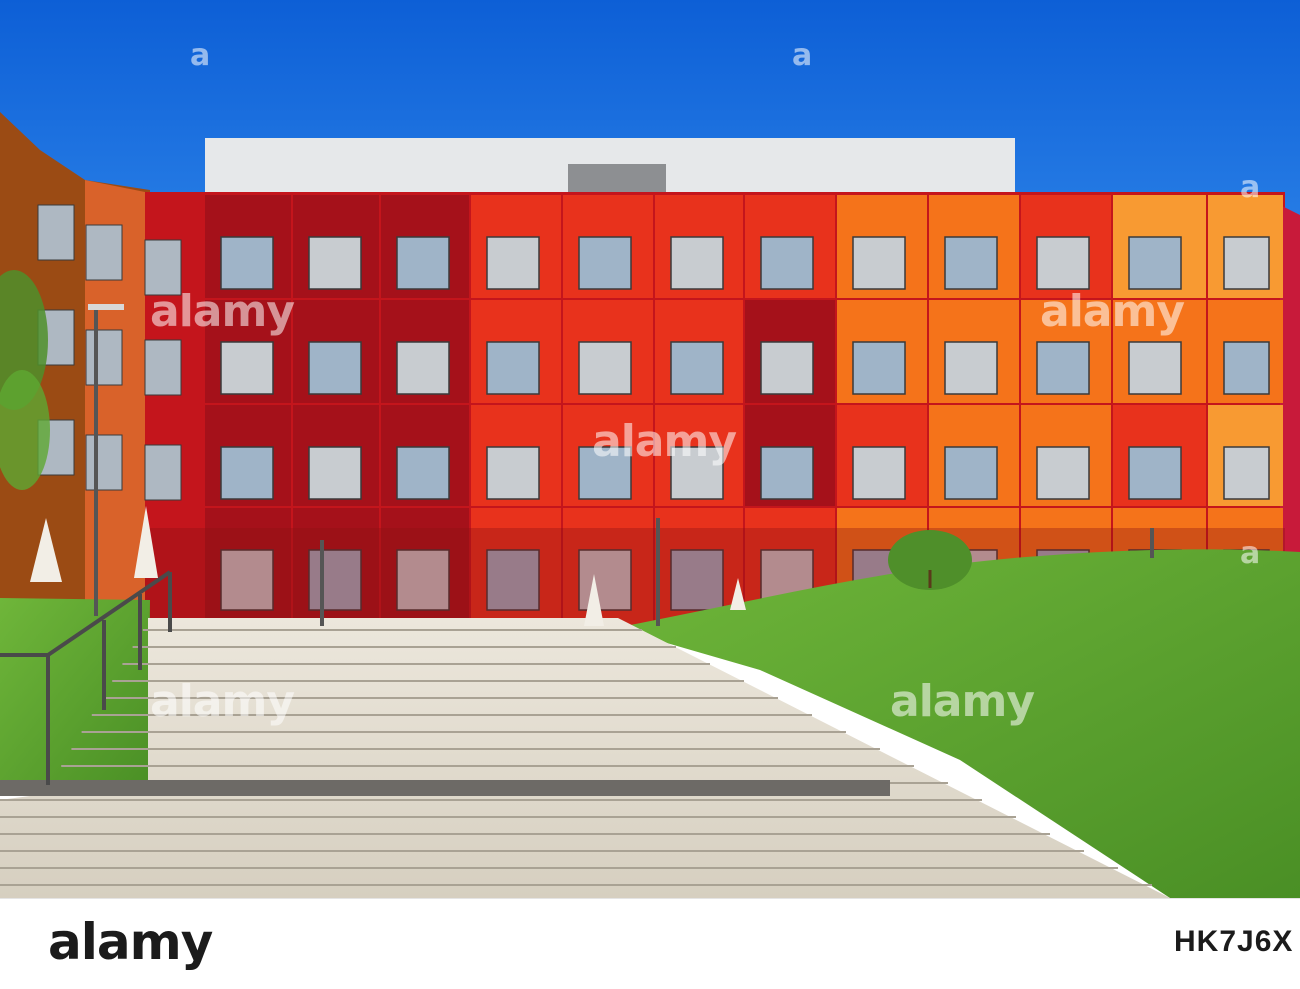 The image size is (1300, 989). What do you see at coordinates (930, 560) in the screenshot?
I see `shrub` at bounding box center [930, 560].